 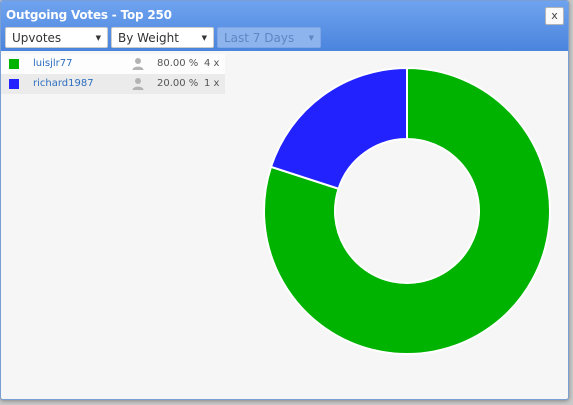 I want to click on vote-count: 1 x, so click(x=212, y=83).